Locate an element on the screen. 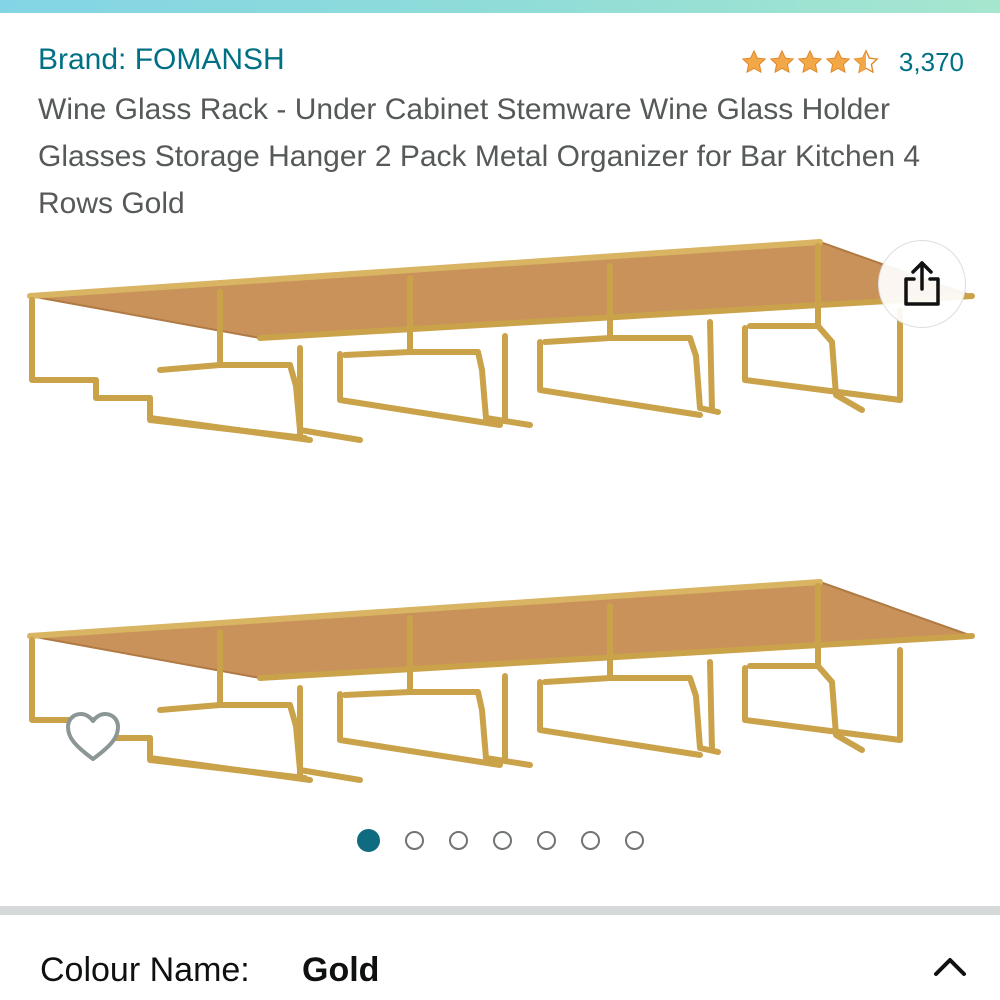  colour-label: Colour Name: is located at coordinates (145, 970).